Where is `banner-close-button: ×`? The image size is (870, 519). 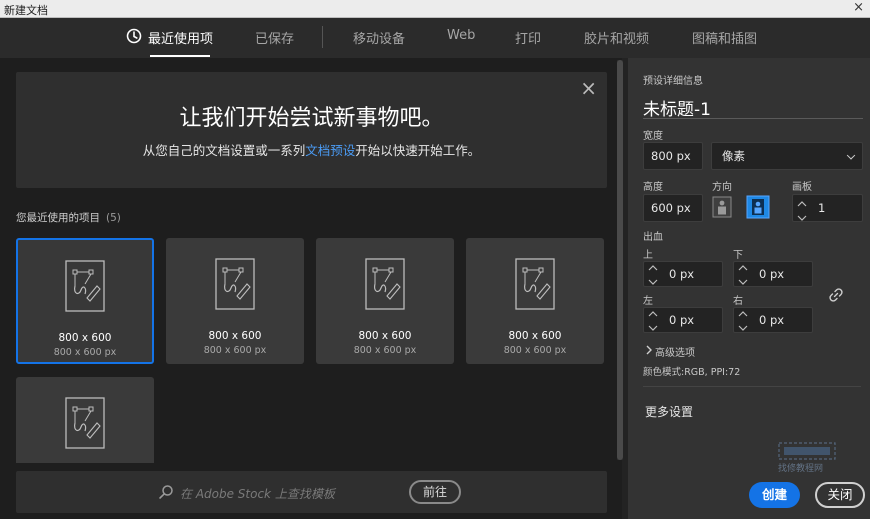 banner-close-button: × is located at coordinates (588, 88).